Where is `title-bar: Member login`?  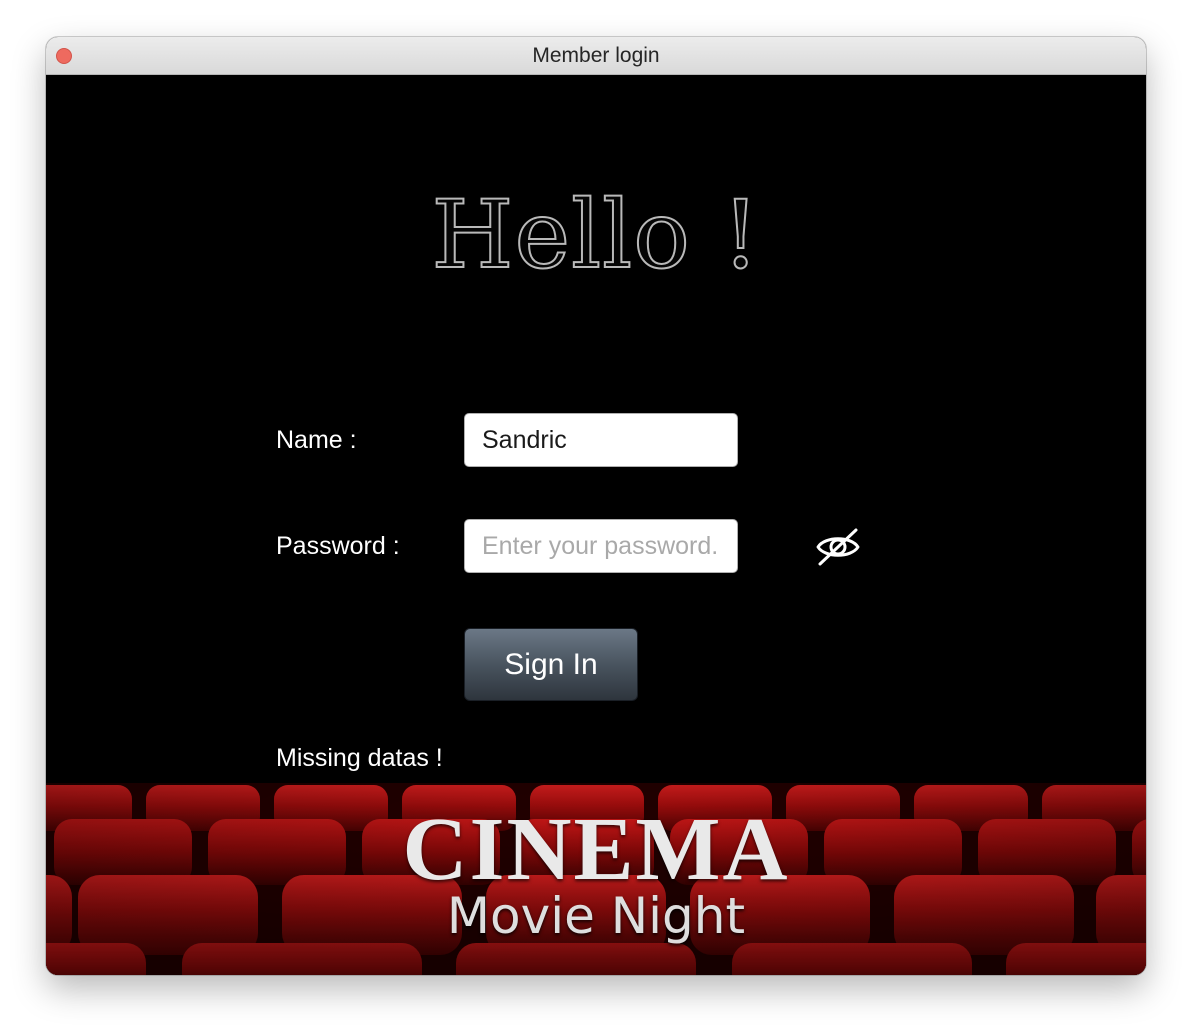
title-bar: Member login is located at coordinates (596, 56).